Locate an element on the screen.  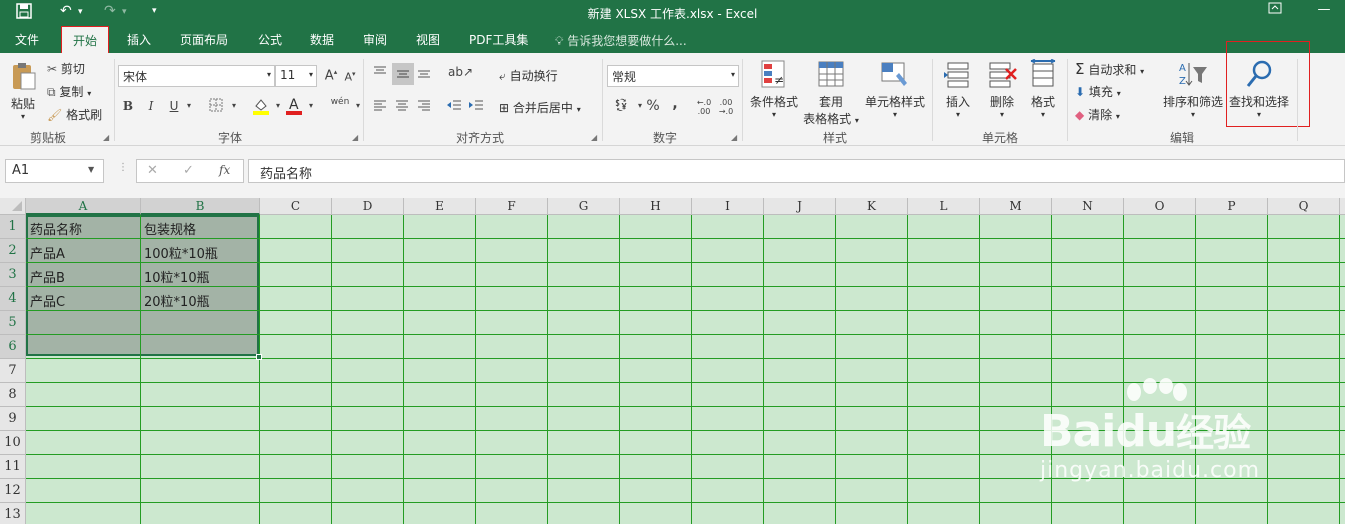
decrease-decimal-icon: .00 →.0 is located at coordinates (726, 107).